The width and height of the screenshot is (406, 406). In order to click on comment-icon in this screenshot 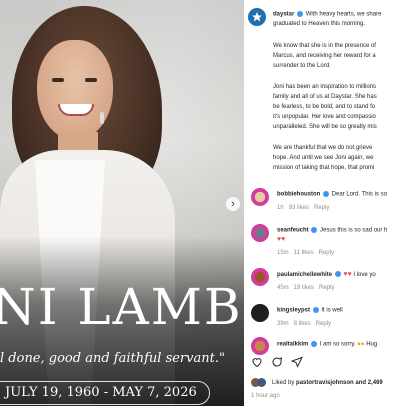, I will do `click(277, 362)`.